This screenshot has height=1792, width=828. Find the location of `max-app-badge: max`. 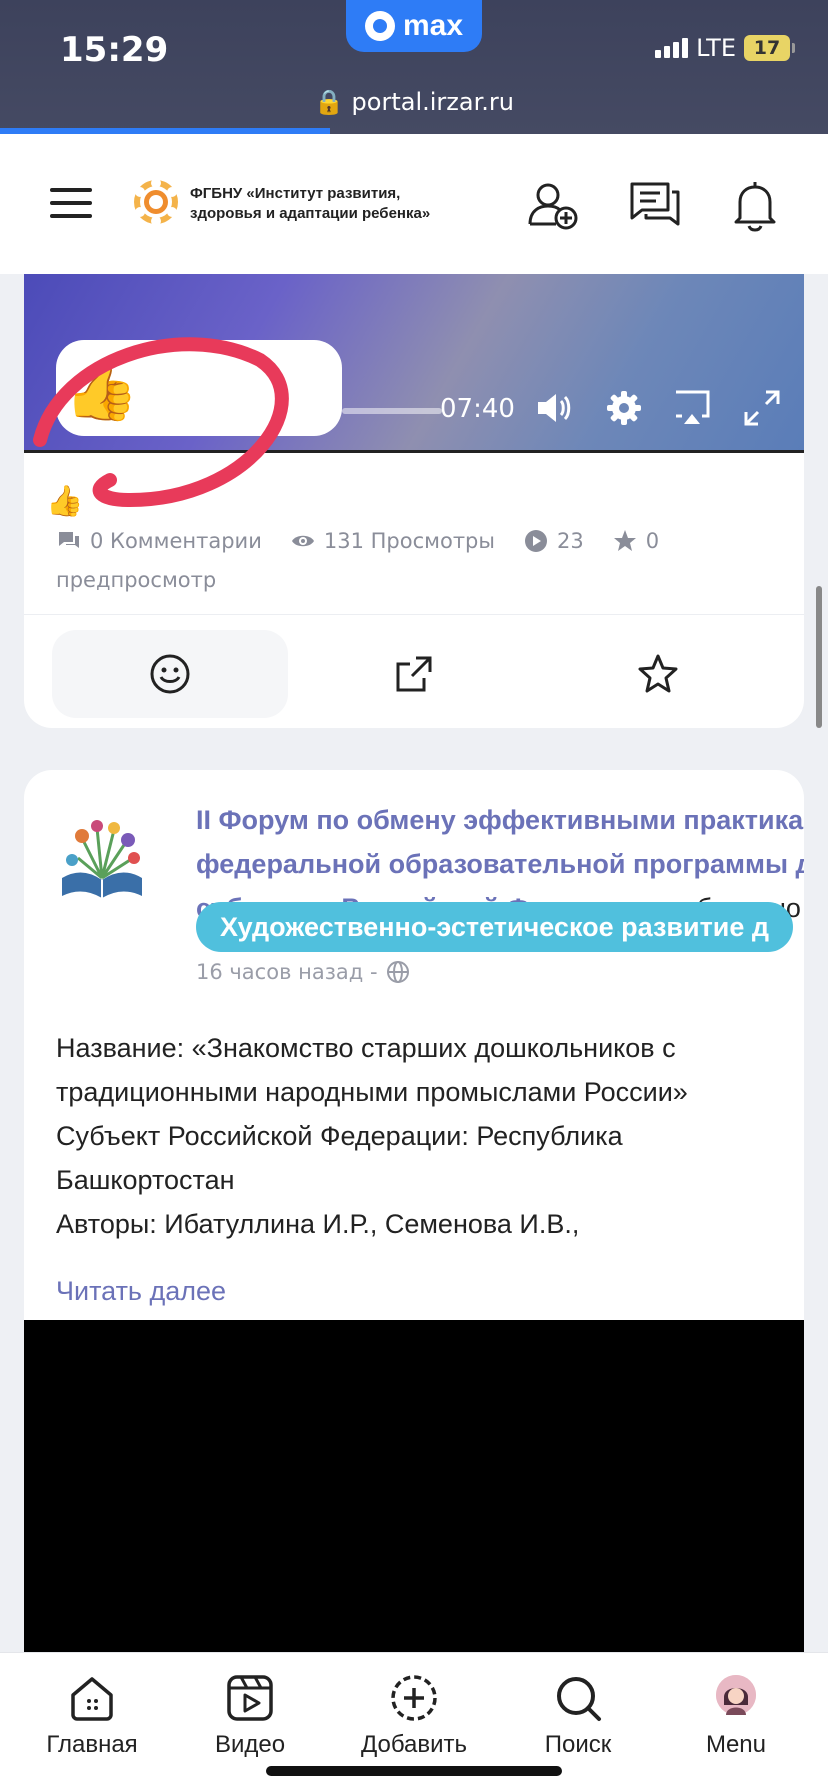

max-app-badge: max is located at coordinates (414, 26).